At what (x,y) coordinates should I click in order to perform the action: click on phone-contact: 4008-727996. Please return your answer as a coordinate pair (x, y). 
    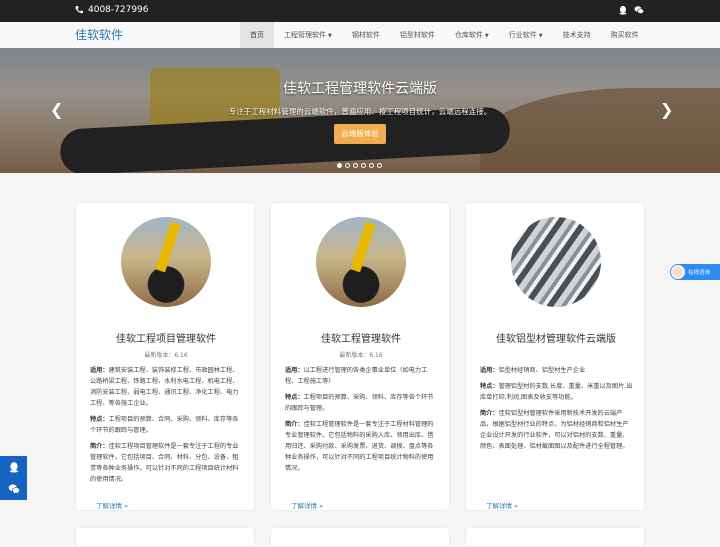
    Looking at the image, I should click on (111, 10).